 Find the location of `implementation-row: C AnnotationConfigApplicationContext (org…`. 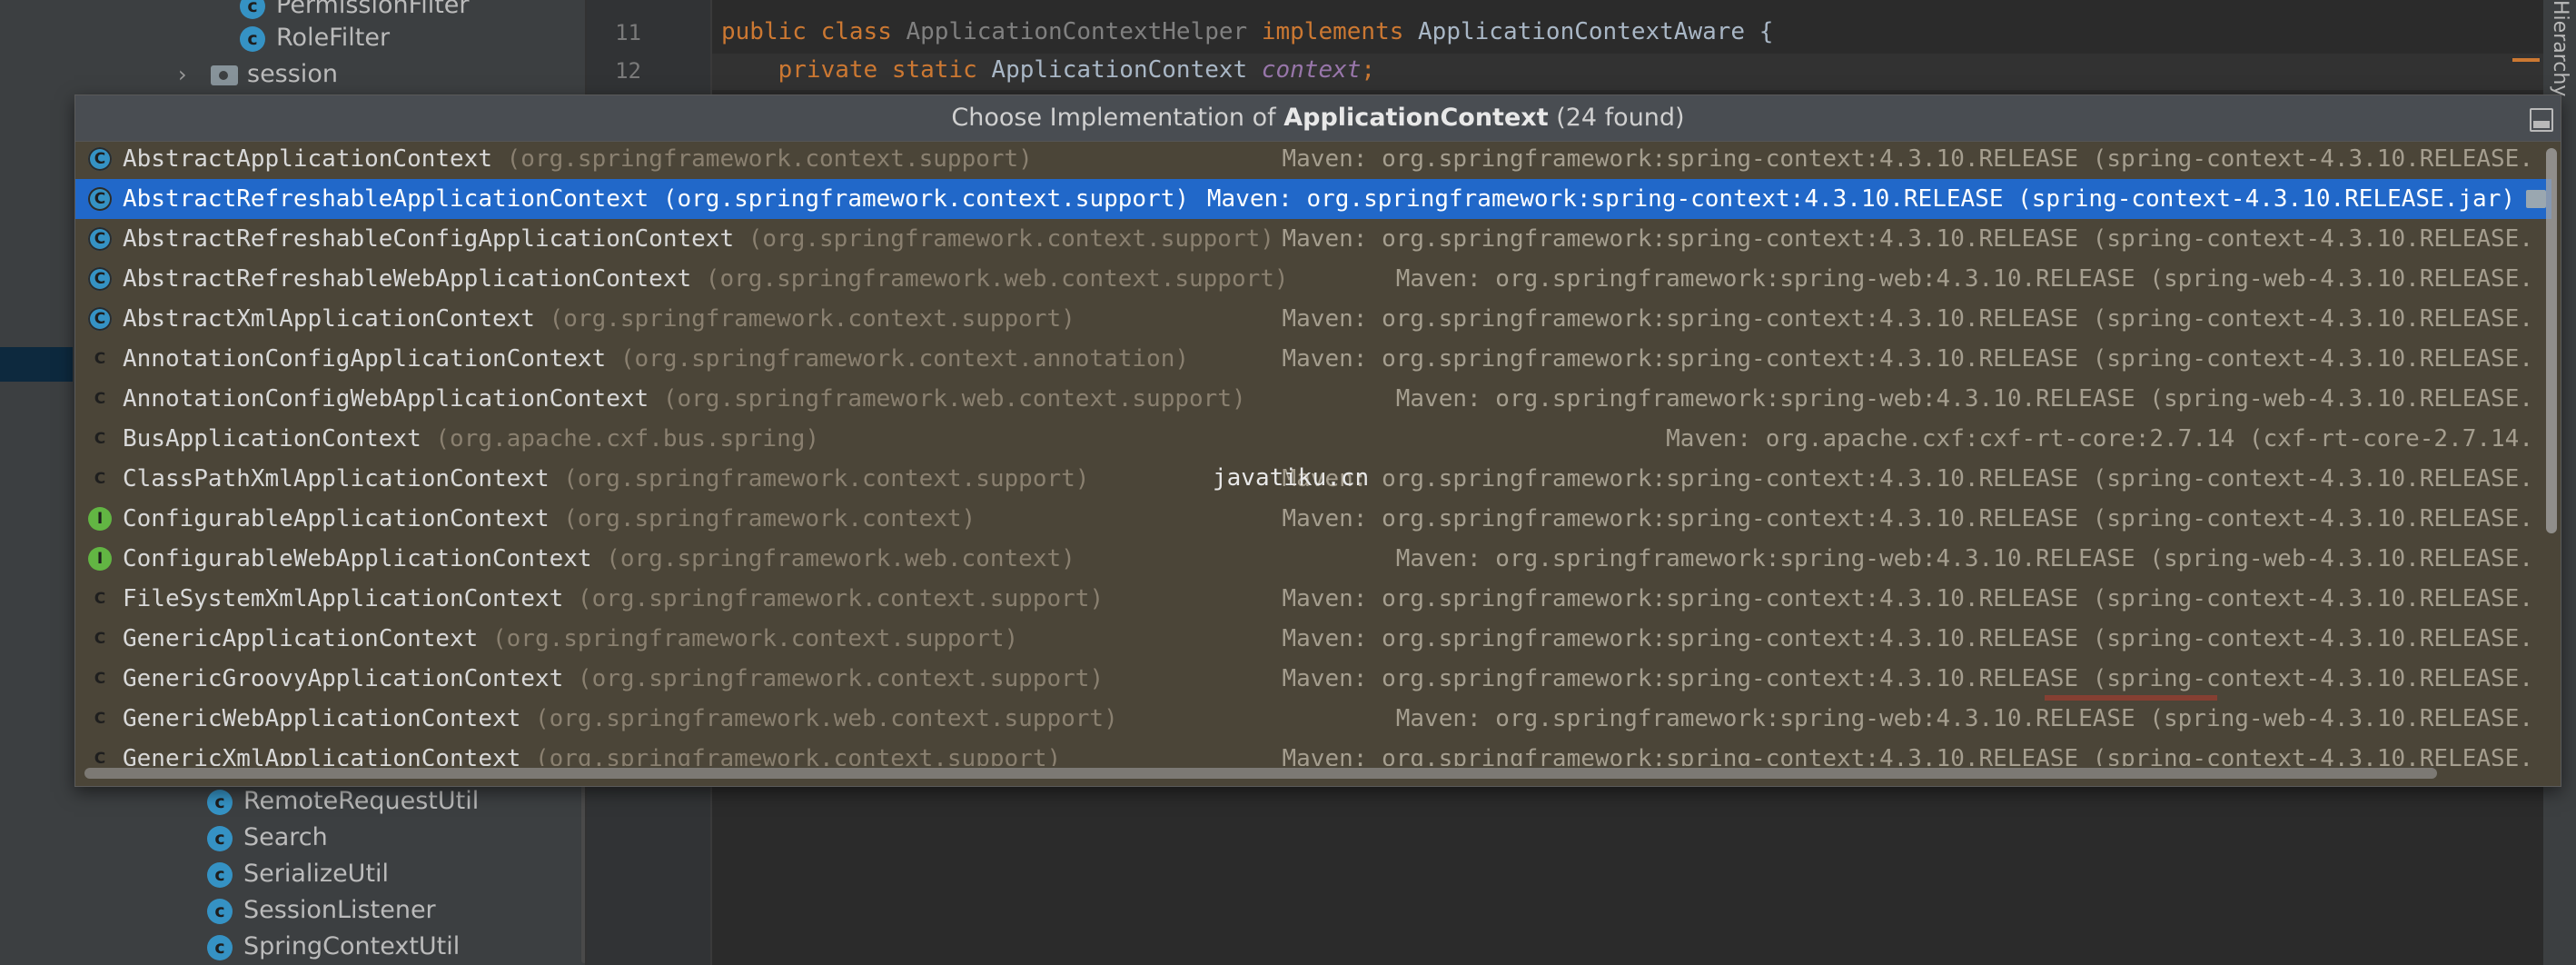

implementation-row: C AnnotationConfigApplicationContext (org… is located at coordinates (1313, 359).